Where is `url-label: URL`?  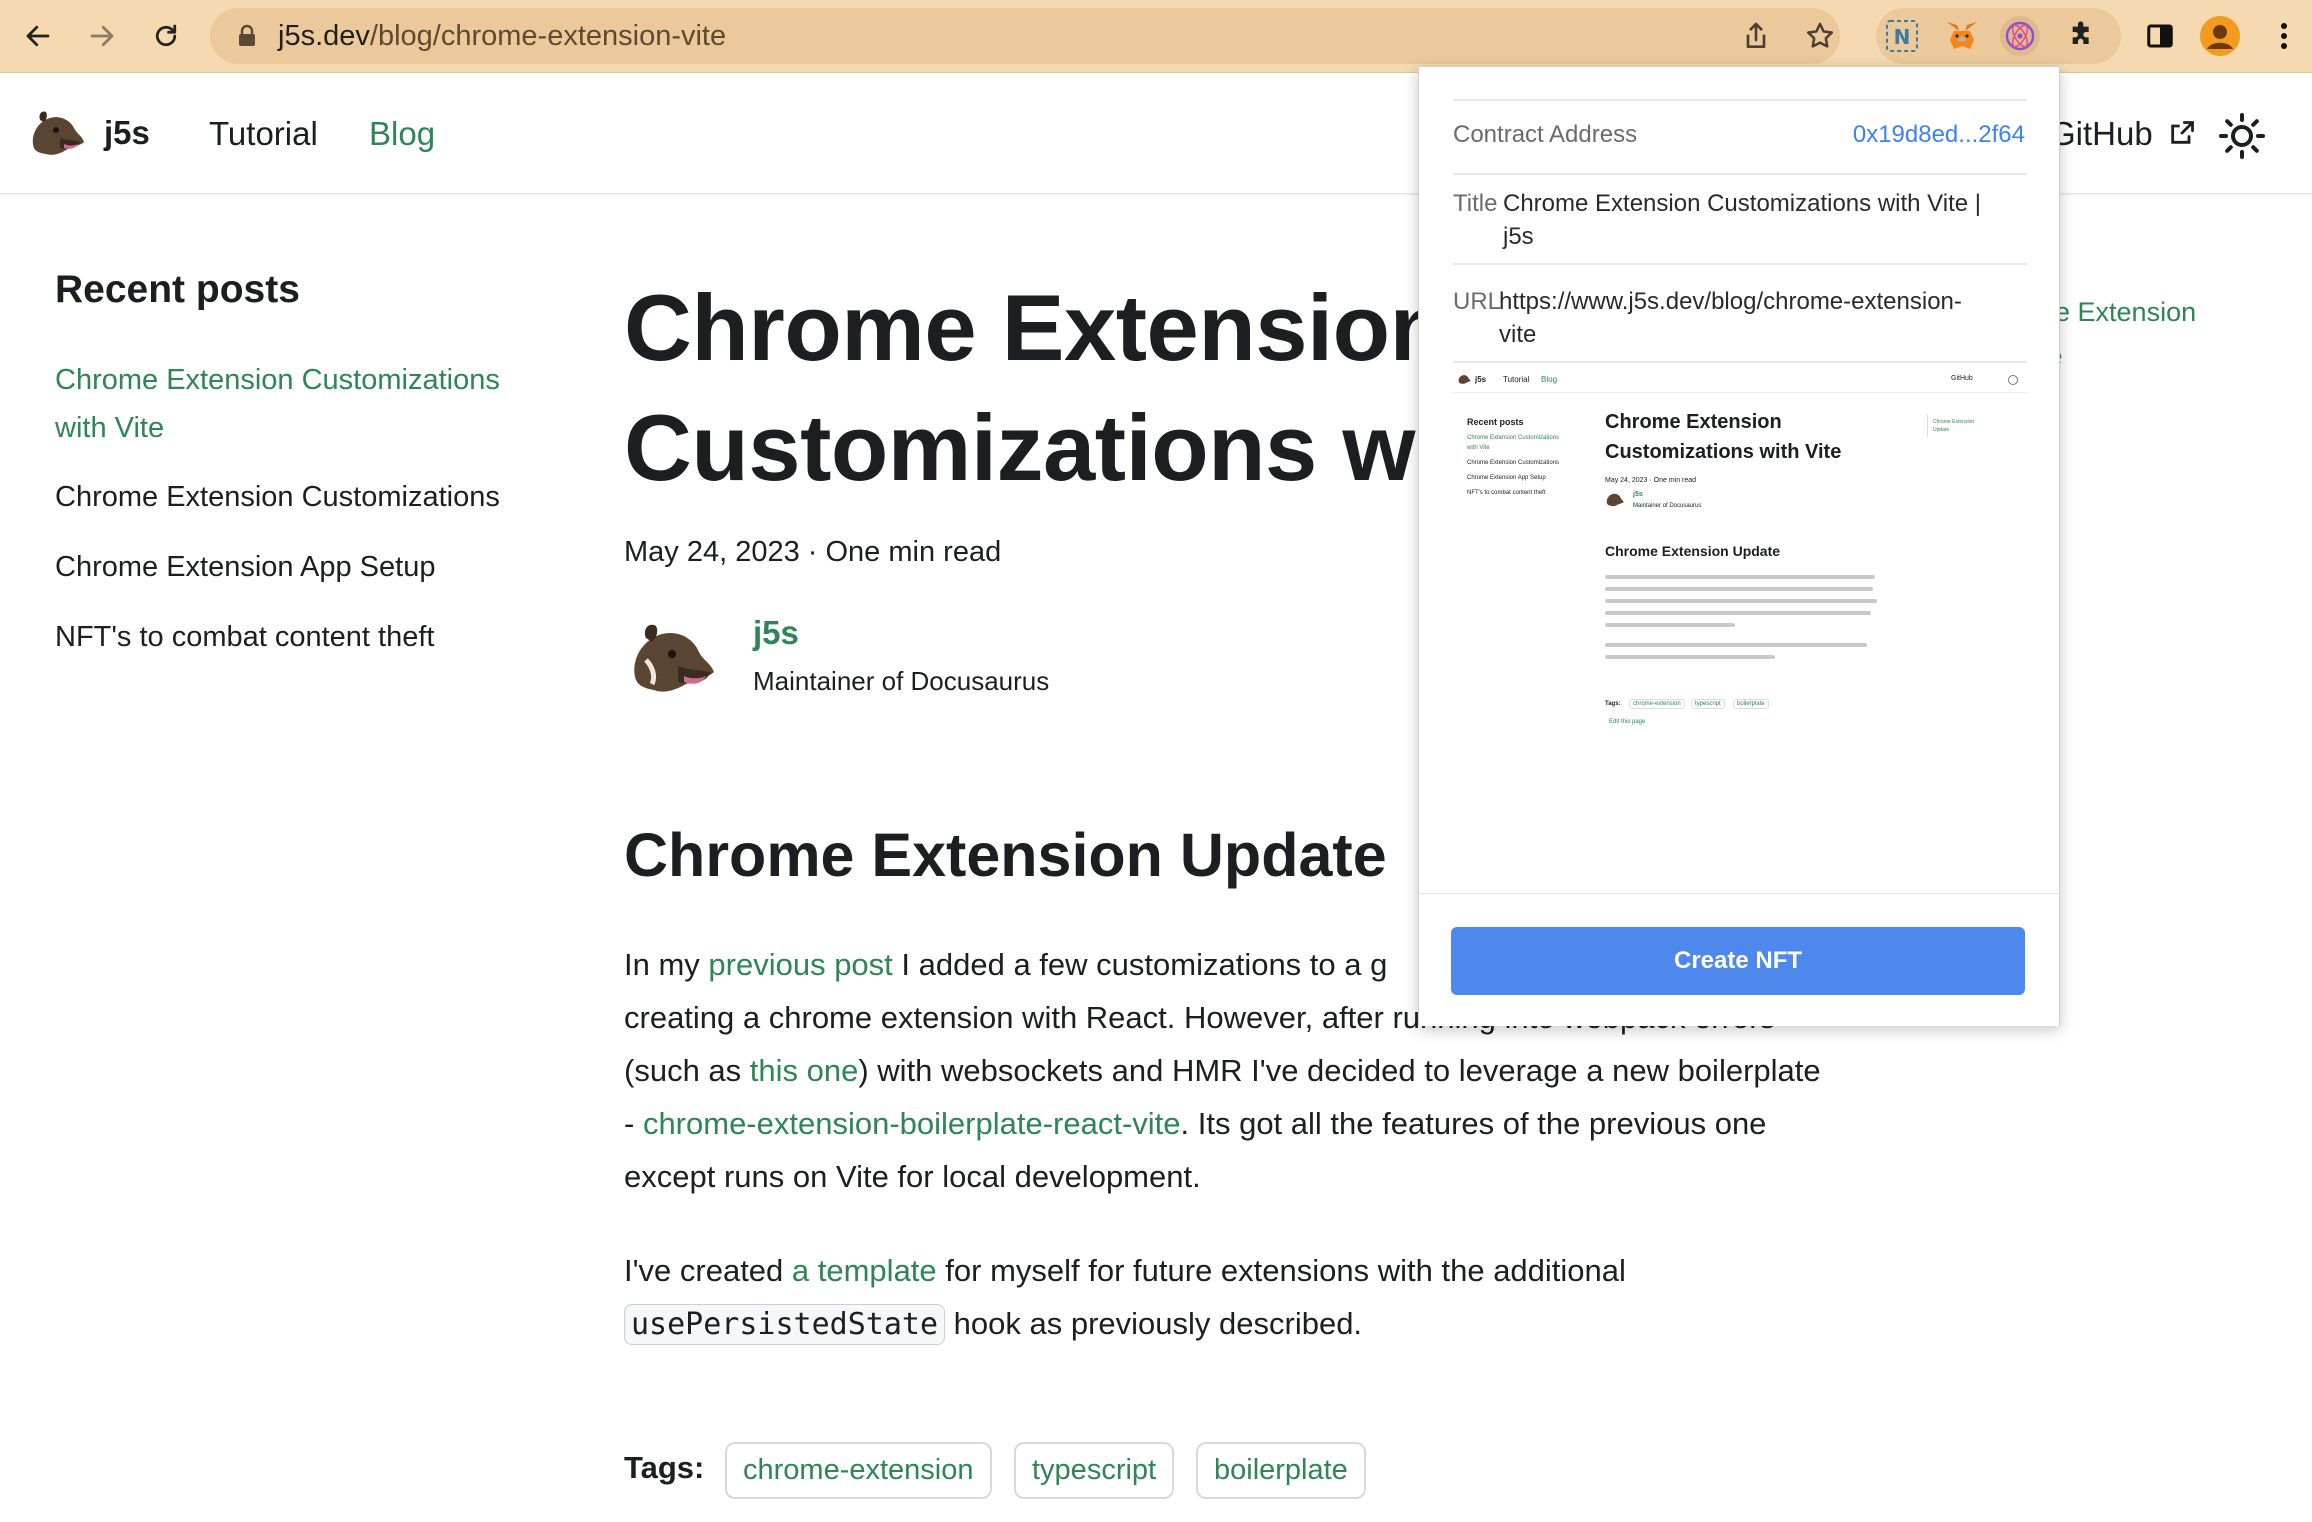 url-label: URL is located at coordinates (1477, 301).